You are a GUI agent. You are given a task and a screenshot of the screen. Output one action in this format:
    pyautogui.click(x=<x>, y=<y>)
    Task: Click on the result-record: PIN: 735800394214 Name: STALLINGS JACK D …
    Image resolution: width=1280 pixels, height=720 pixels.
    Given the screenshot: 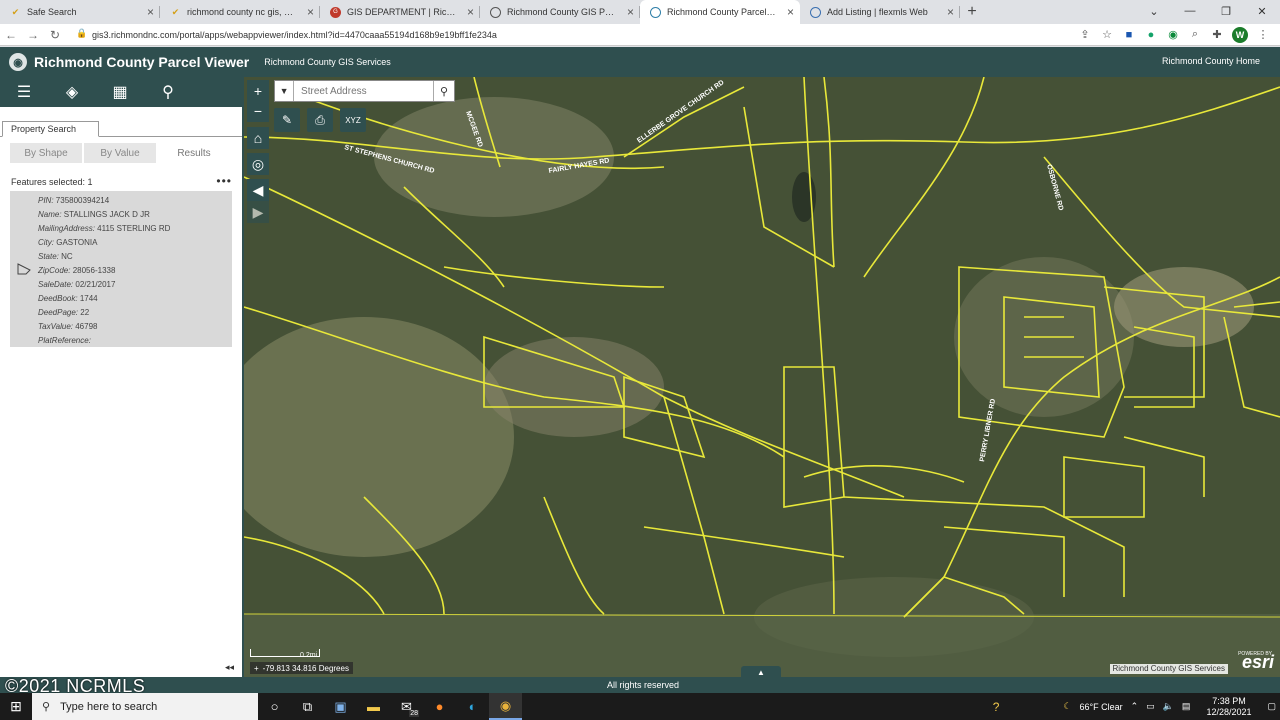 What is the action you would take?
    pyautogui.click(x=121, y=269)
    